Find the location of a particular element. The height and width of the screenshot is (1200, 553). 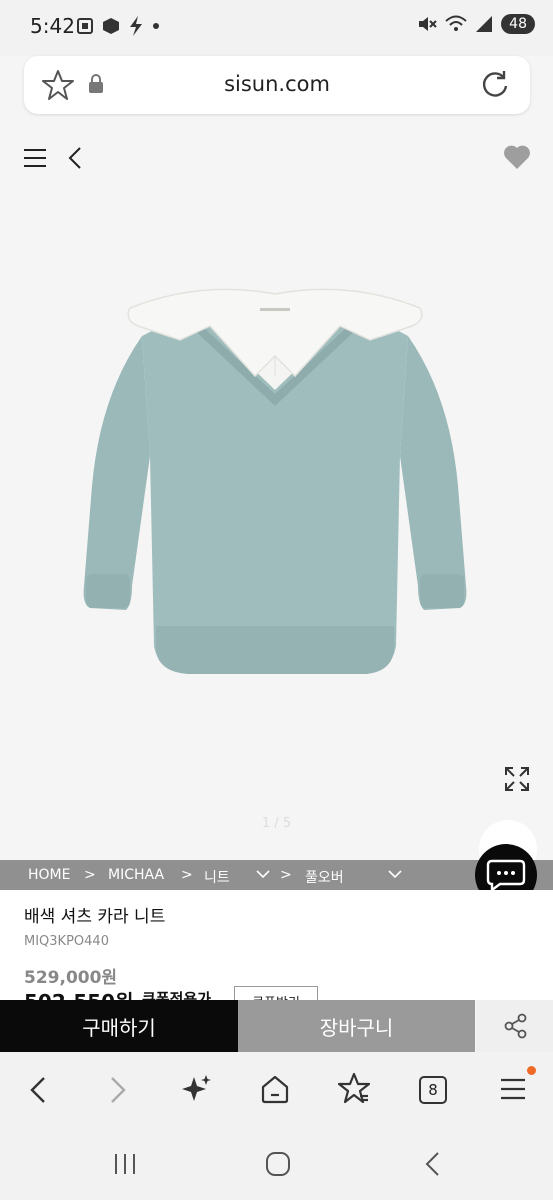

bookmarks-icon is located at coordinates (354, 1088).